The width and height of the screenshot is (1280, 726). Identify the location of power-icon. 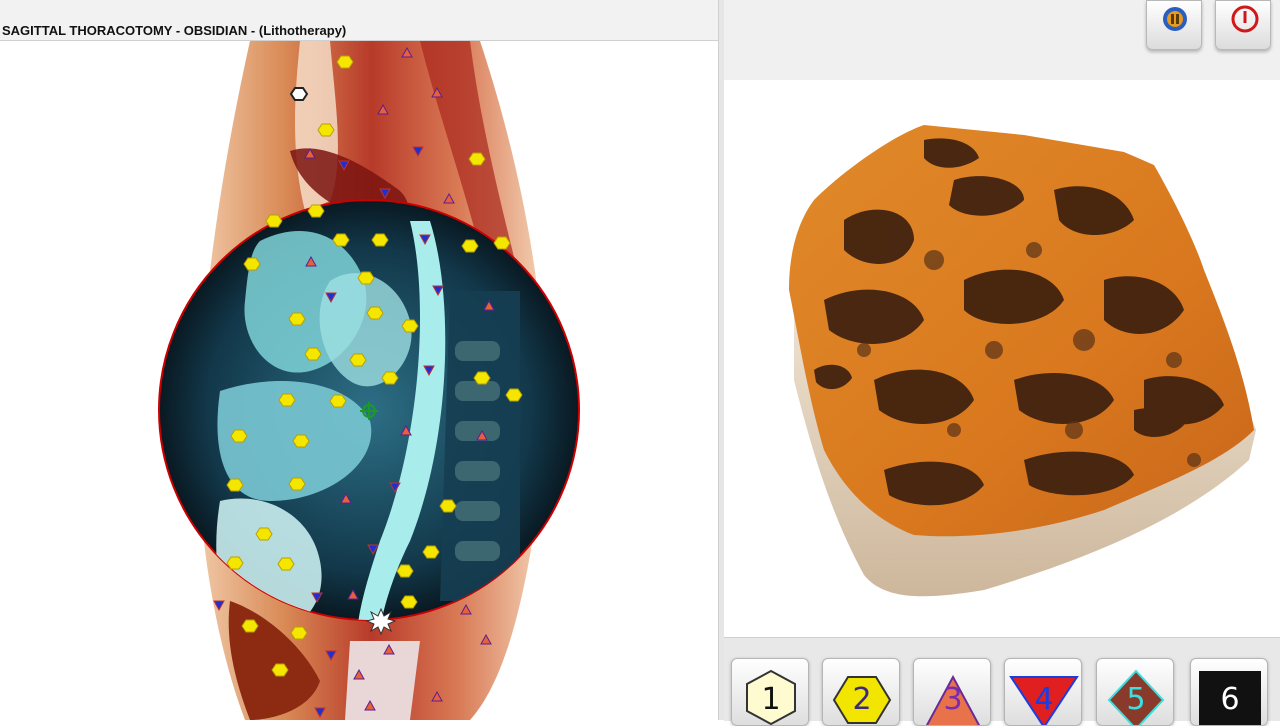
(1245, 19).